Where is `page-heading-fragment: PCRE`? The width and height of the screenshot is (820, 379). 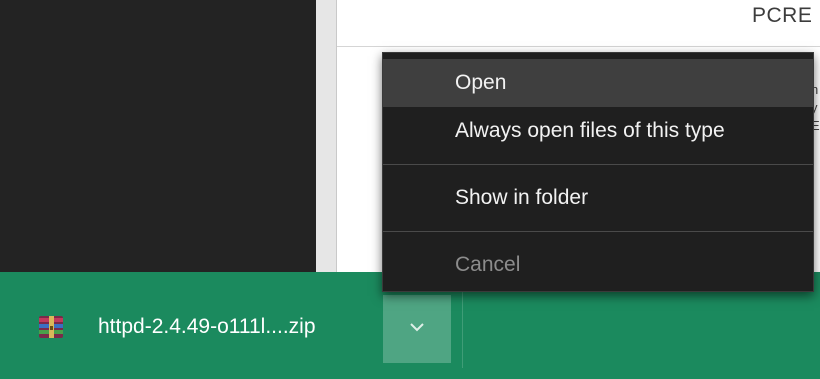 page-heading-fragment: PCRE is located at coordinates (782, 15).